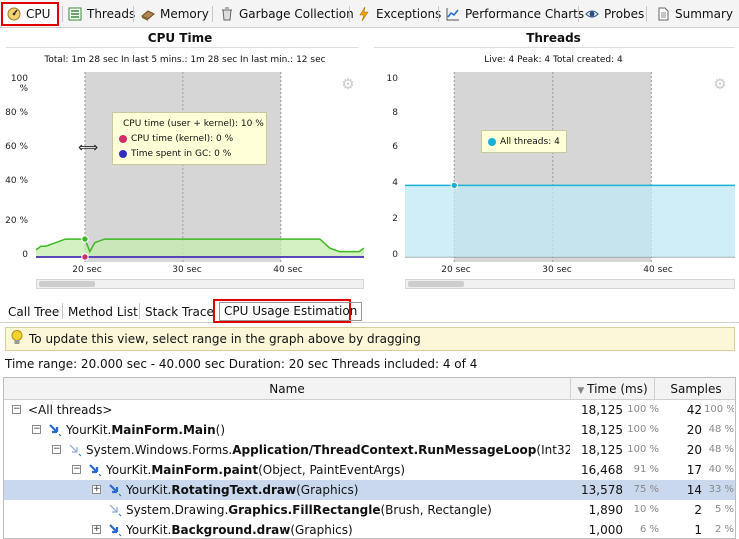 Image resolution: width=739 pixels, height=539 pixels. I want to click on samples-percent: 5 %, so click(724, 509).